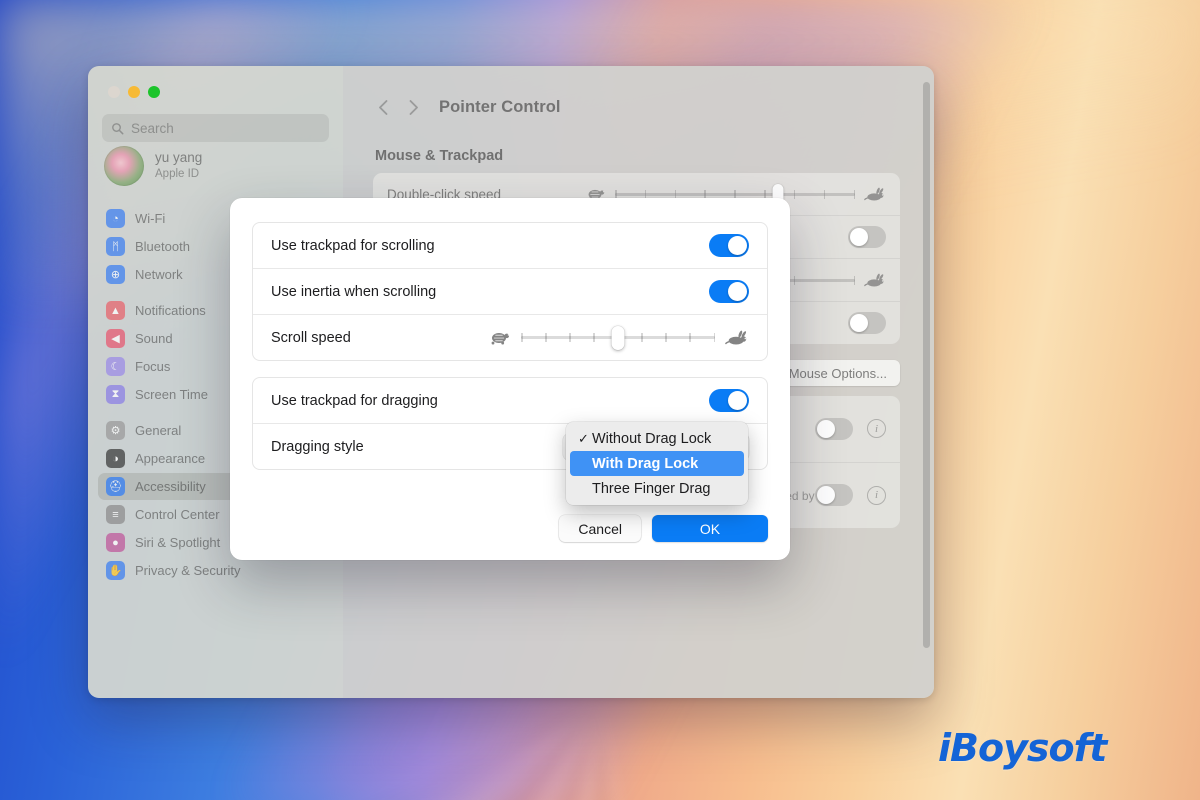 This screenshot has height=800, width=1200. Describe the element at coordinates (154, 338) in the screenshot. I see `sidebar-item-label: Sound` at that location.